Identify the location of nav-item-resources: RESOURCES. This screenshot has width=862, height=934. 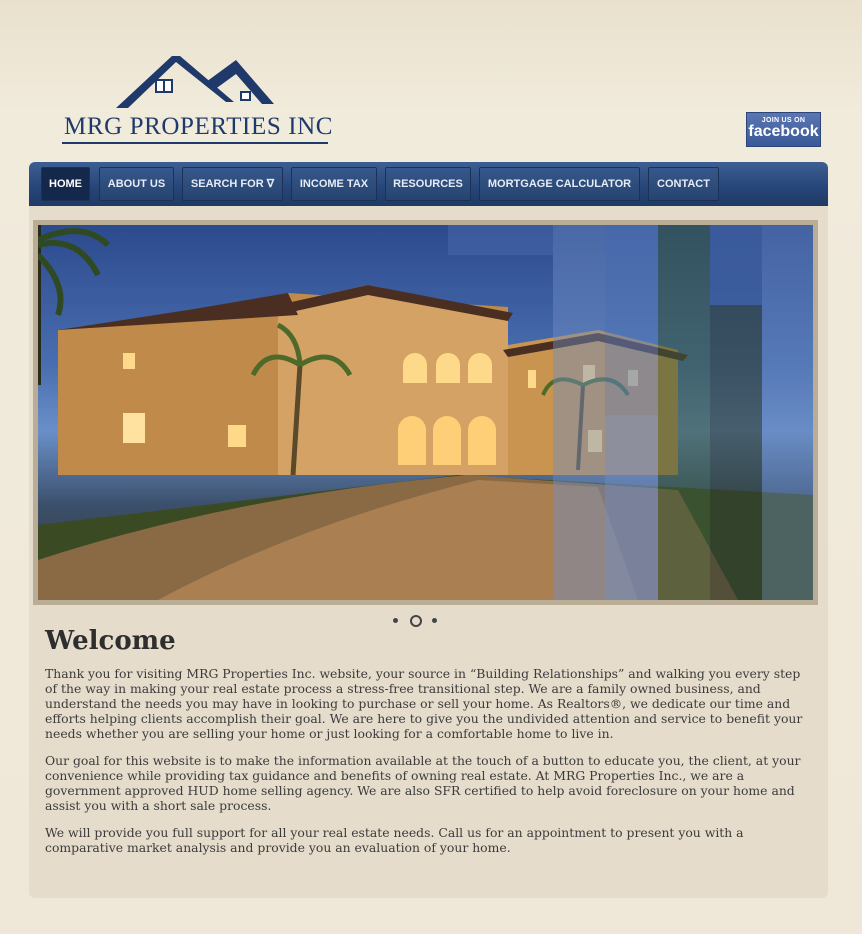
(428, 184).